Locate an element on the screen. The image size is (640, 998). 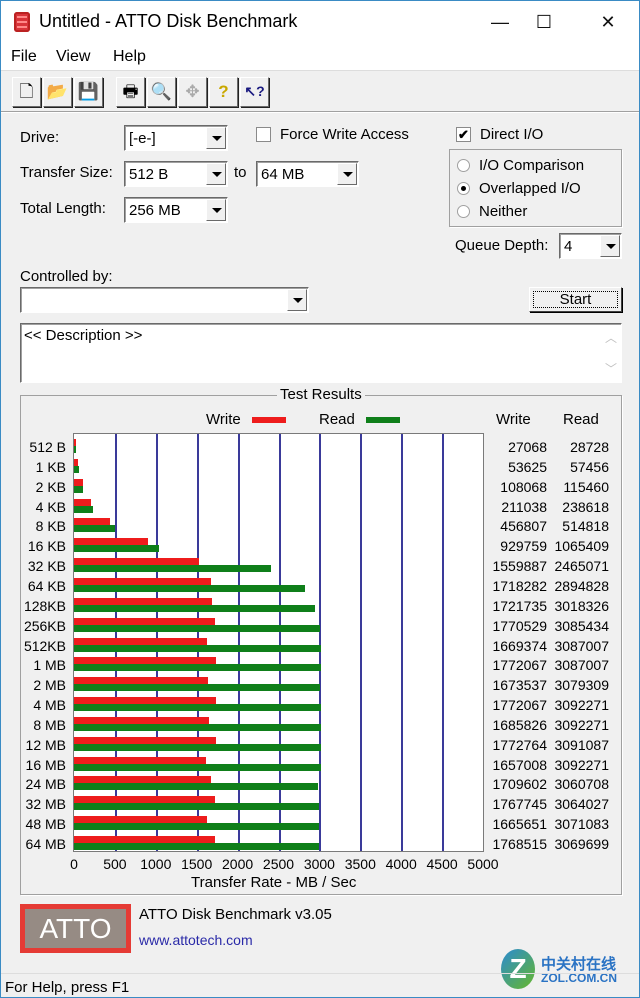
write-value: 211038 is located at coordinates (524, 506).